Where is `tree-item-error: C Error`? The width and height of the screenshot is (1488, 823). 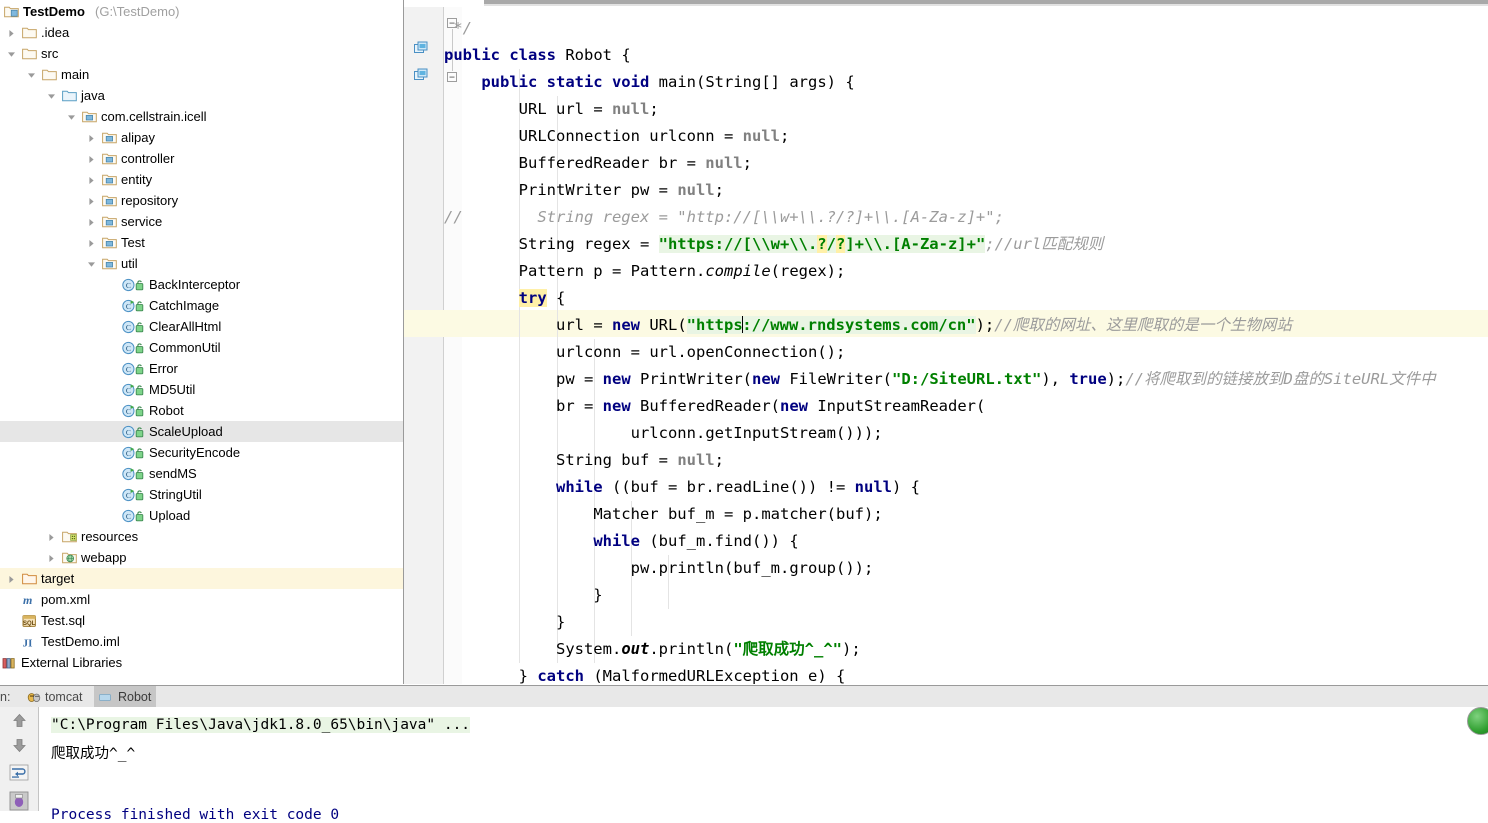 tree-item-error: C Error is located at coordinates (201, 368).